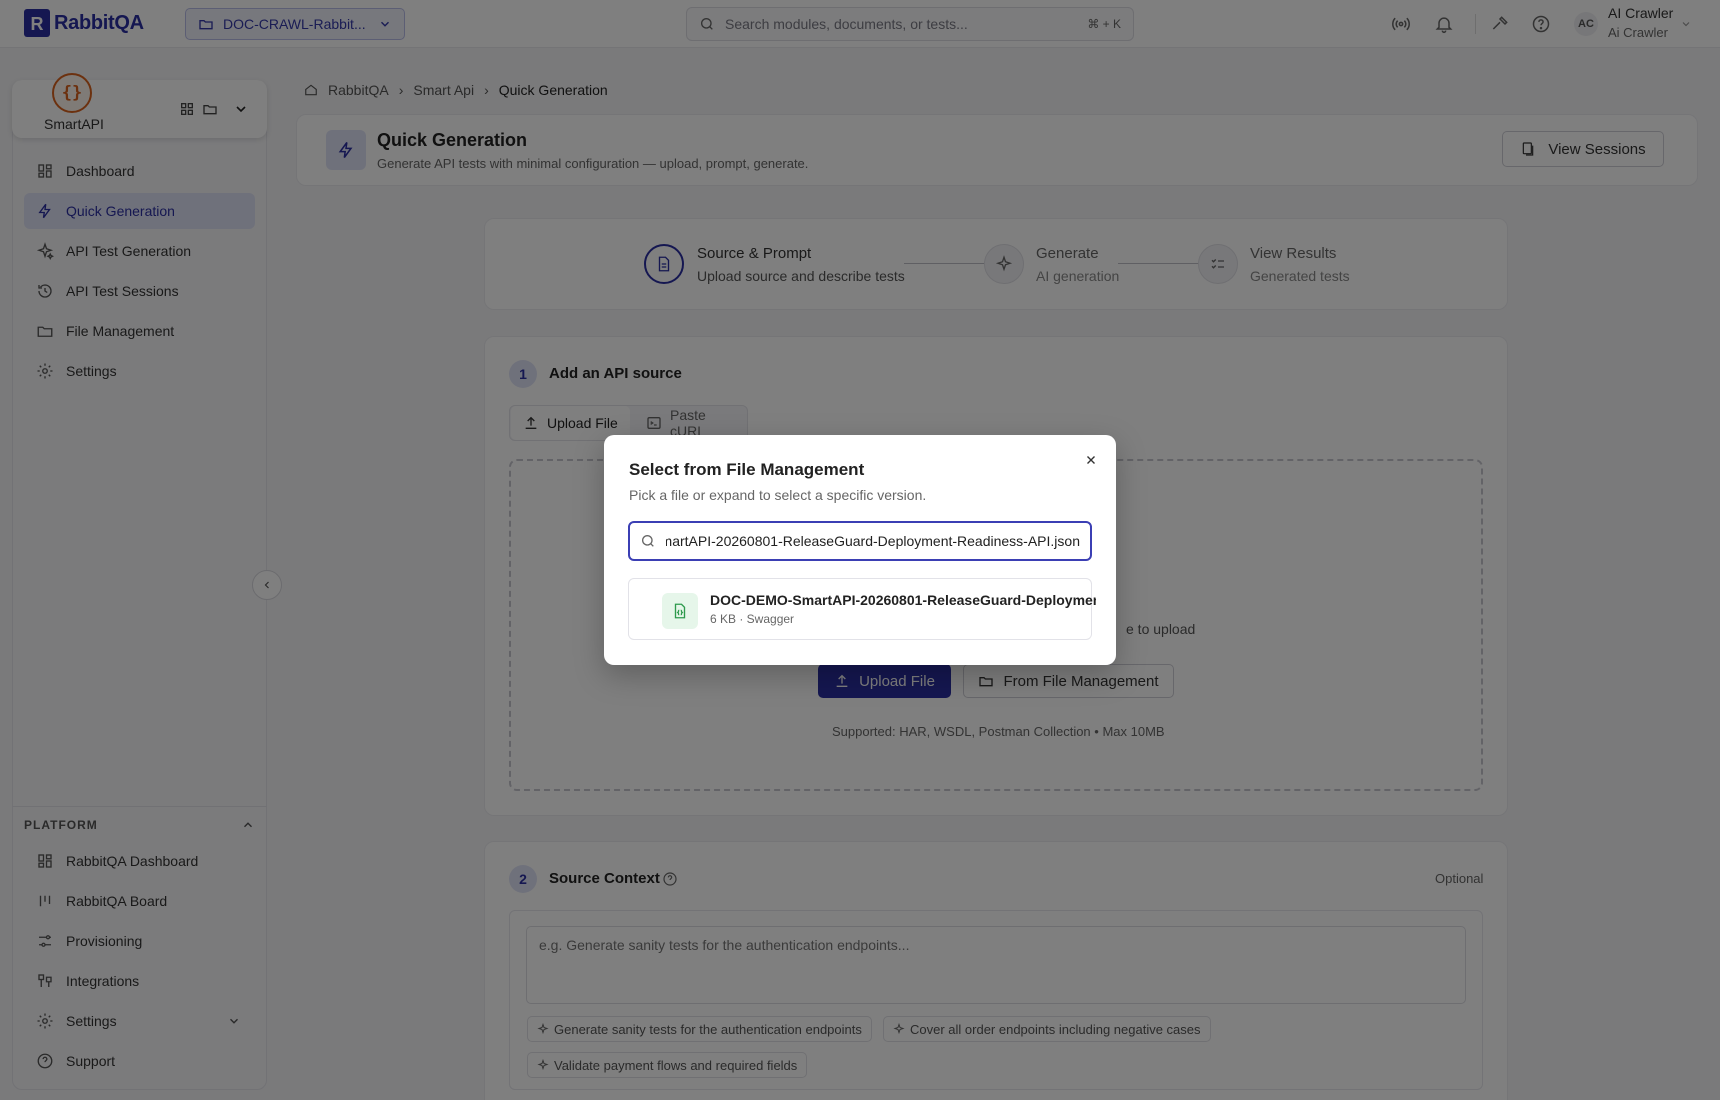  What do you see at coordinates (747, 469) in the screenshot?
I see `modal-title: Select from File Management` at bounding box center [747, 469].